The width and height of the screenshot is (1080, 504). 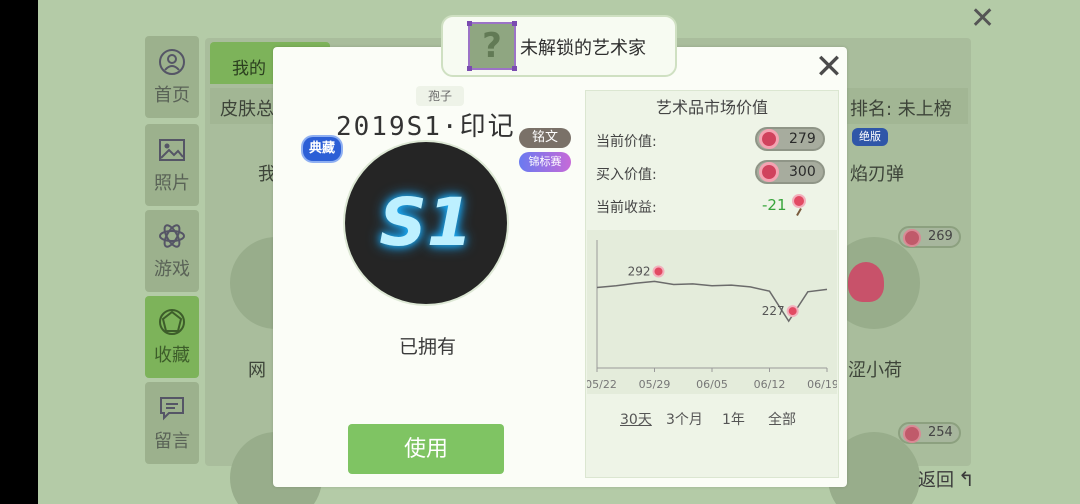 What do you see at coordinates (172, 236) in the screenshot?
I see `atom-icon` at bounding box center [172, 236].